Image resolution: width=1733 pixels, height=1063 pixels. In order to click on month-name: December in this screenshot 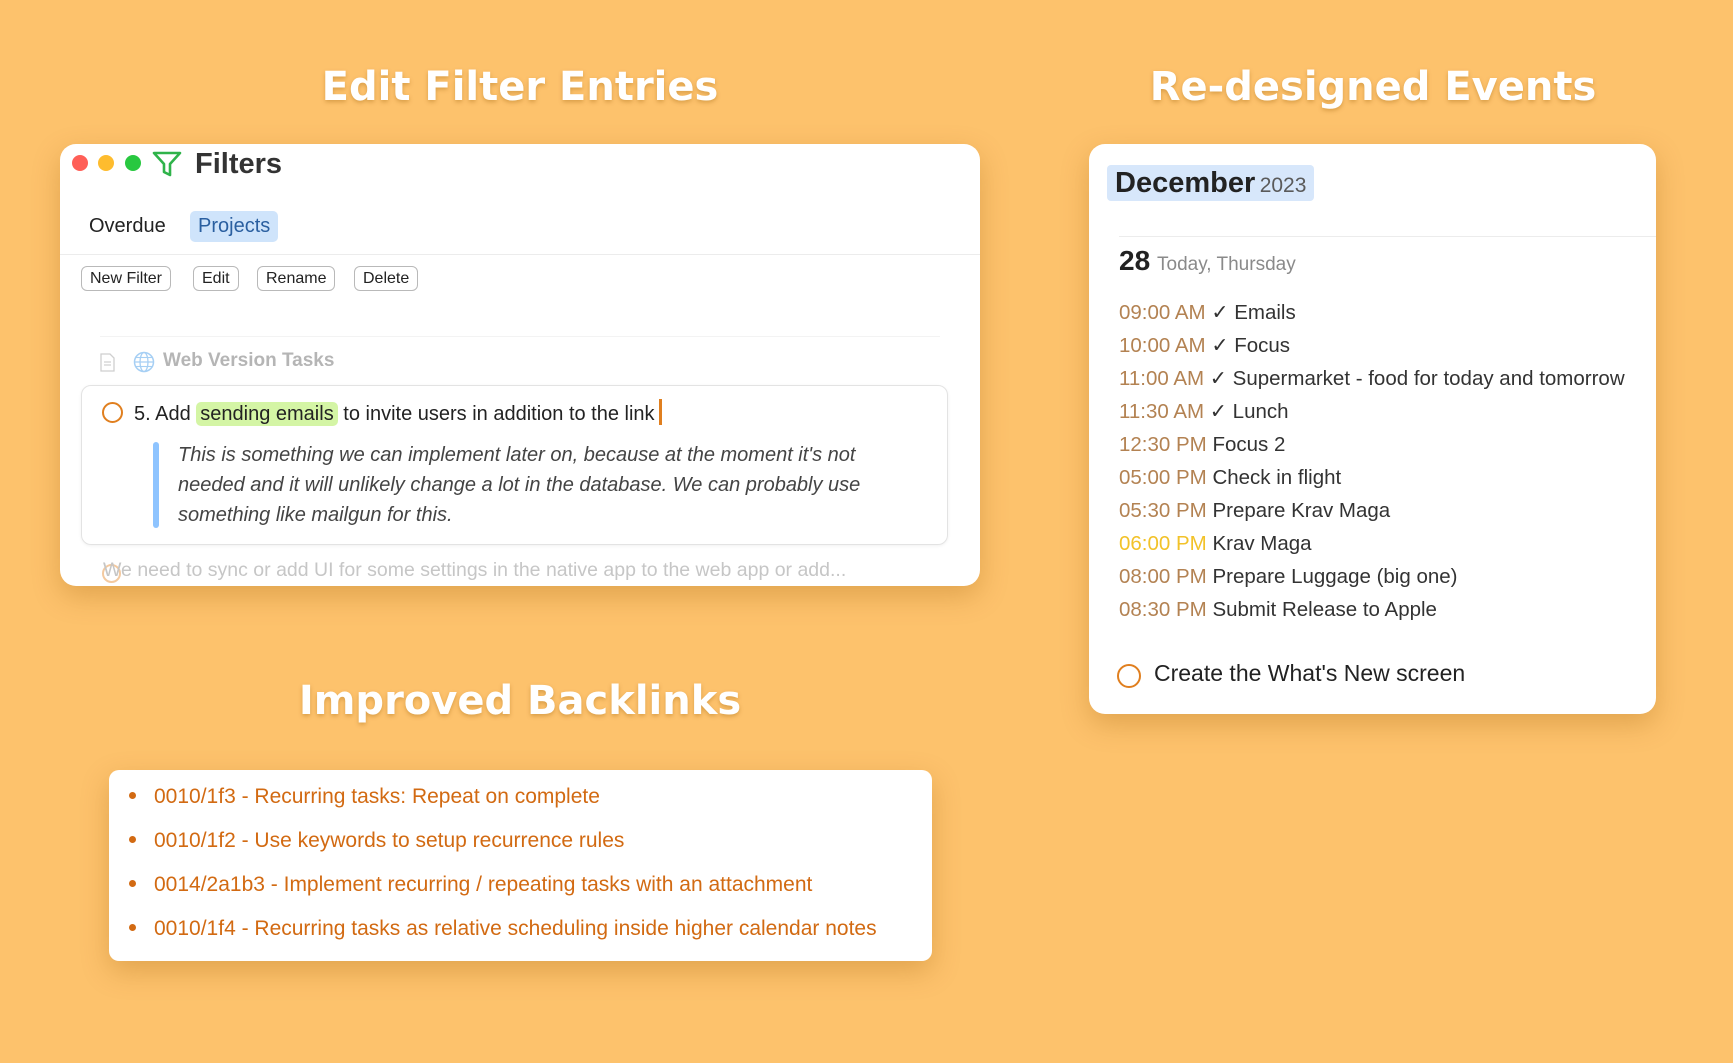, I will do `click(1185, 183)`.